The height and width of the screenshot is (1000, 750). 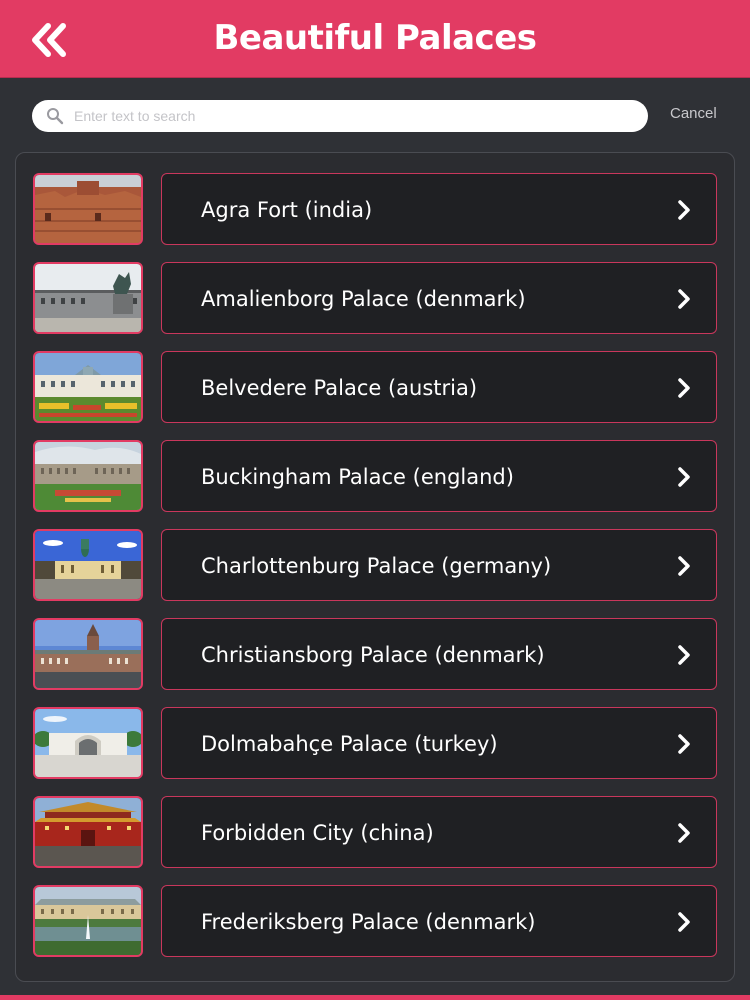 I want to click on list-item: Forbidden City (china), so click(x=375, y=832).